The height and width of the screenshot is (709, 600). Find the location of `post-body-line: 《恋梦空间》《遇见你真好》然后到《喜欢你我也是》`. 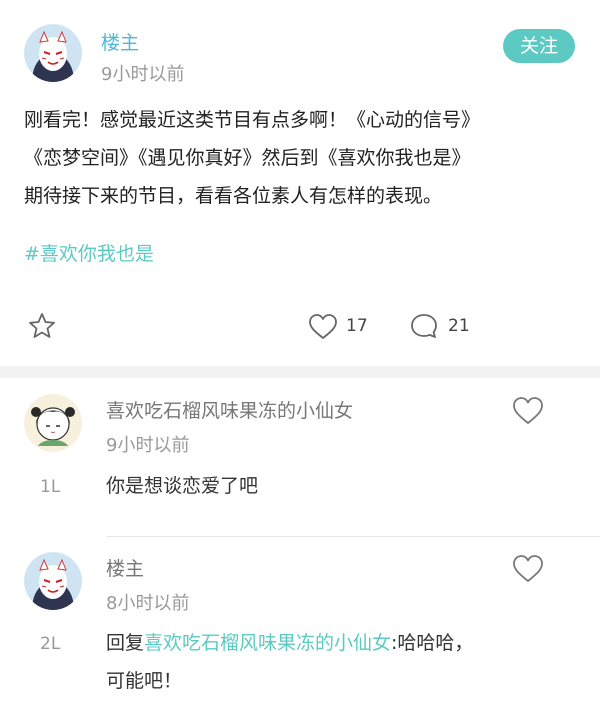

post-body-line: 《恋梦空间》《遇见你真好》然后到《喜欢你我也是》 is located at coordinates (247, 158).